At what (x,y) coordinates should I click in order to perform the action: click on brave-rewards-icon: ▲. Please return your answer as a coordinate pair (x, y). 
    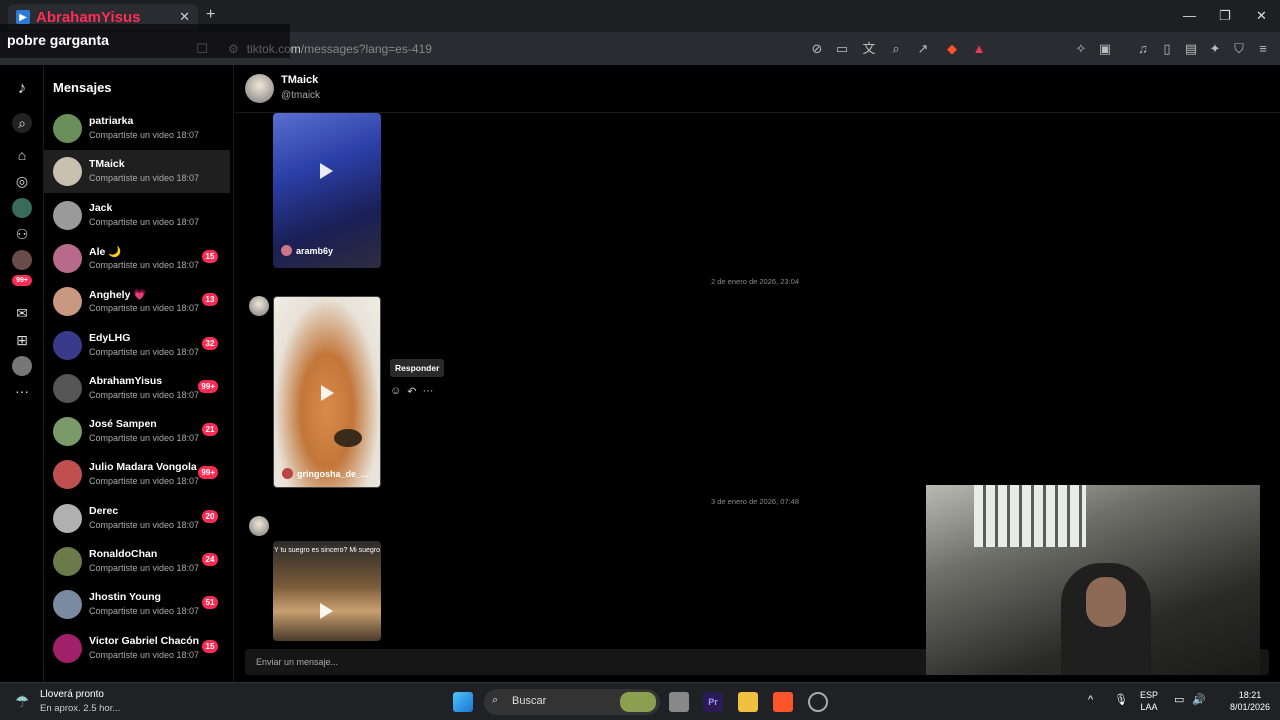
    Looking at the image, I should click on (979, 49).